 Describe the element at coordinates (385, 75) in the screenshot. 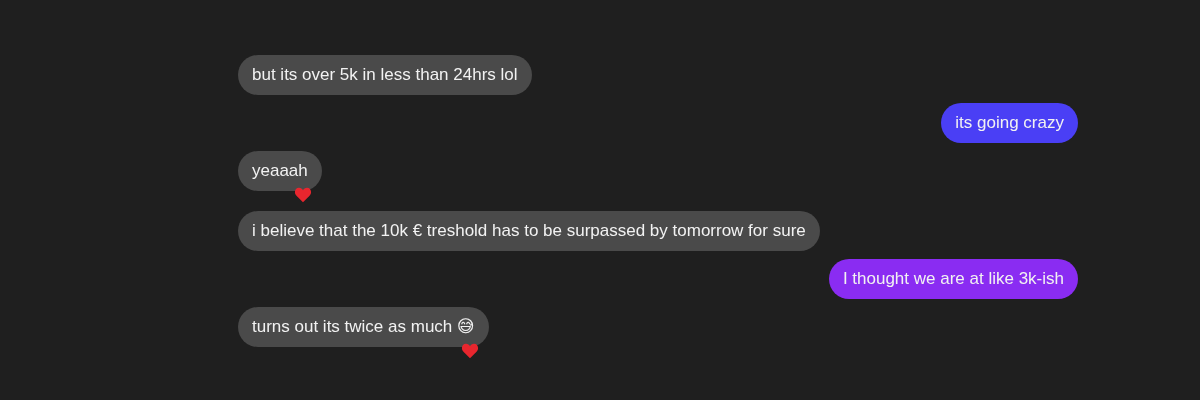

I see `received-message: but its over 5k in less than 24hrs lol` at that location.